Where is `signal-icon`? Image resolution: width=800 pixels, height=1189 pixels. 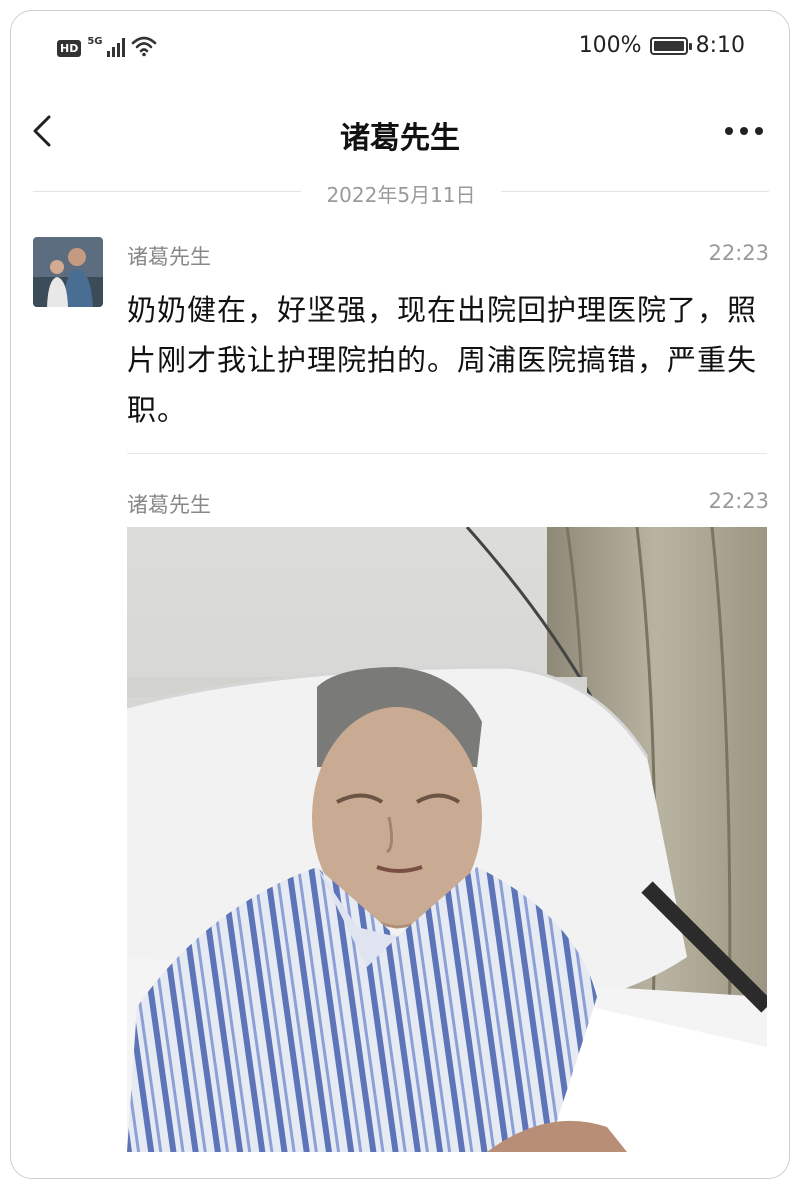 signal-icon is located at coordinates (115, 47).